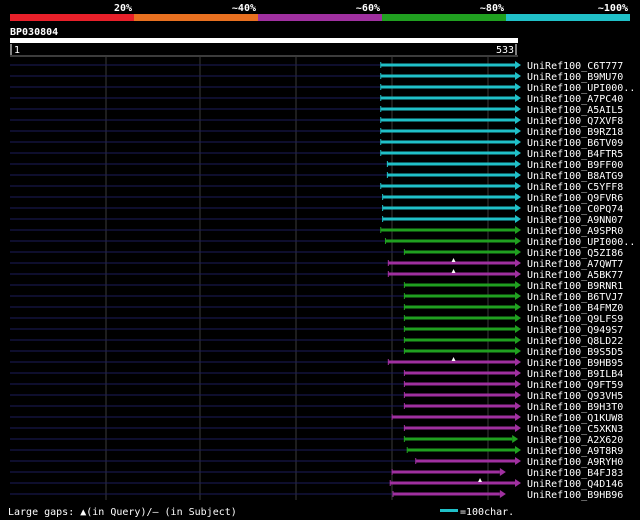 The height and width of the screenshot is (520, 640). Describe the element at coordinates (316, 385) in the screenshot. I see `hit-row: UniRef100_Q9FT59` at that location.